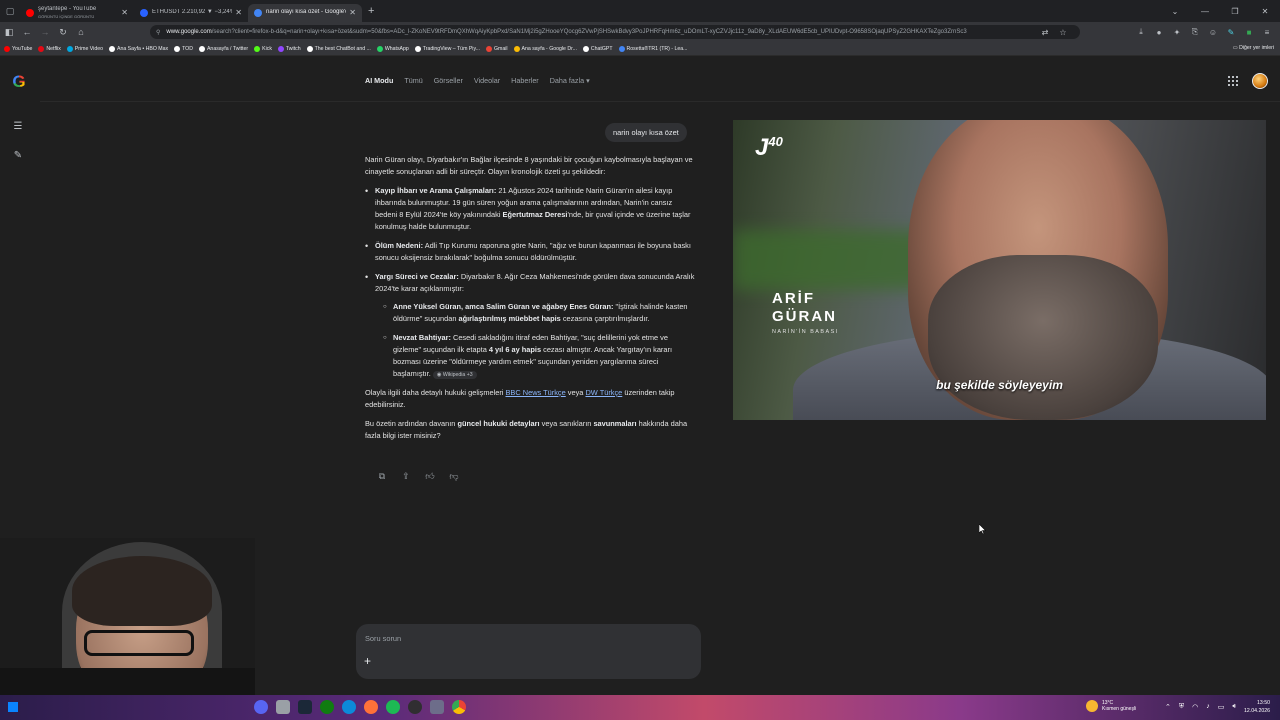 The image size is (1280, 720). What do you see at coordinates (413, 80) in the screenshot?
I see `tab-all: Tümü` at bounding box center [413, 80].